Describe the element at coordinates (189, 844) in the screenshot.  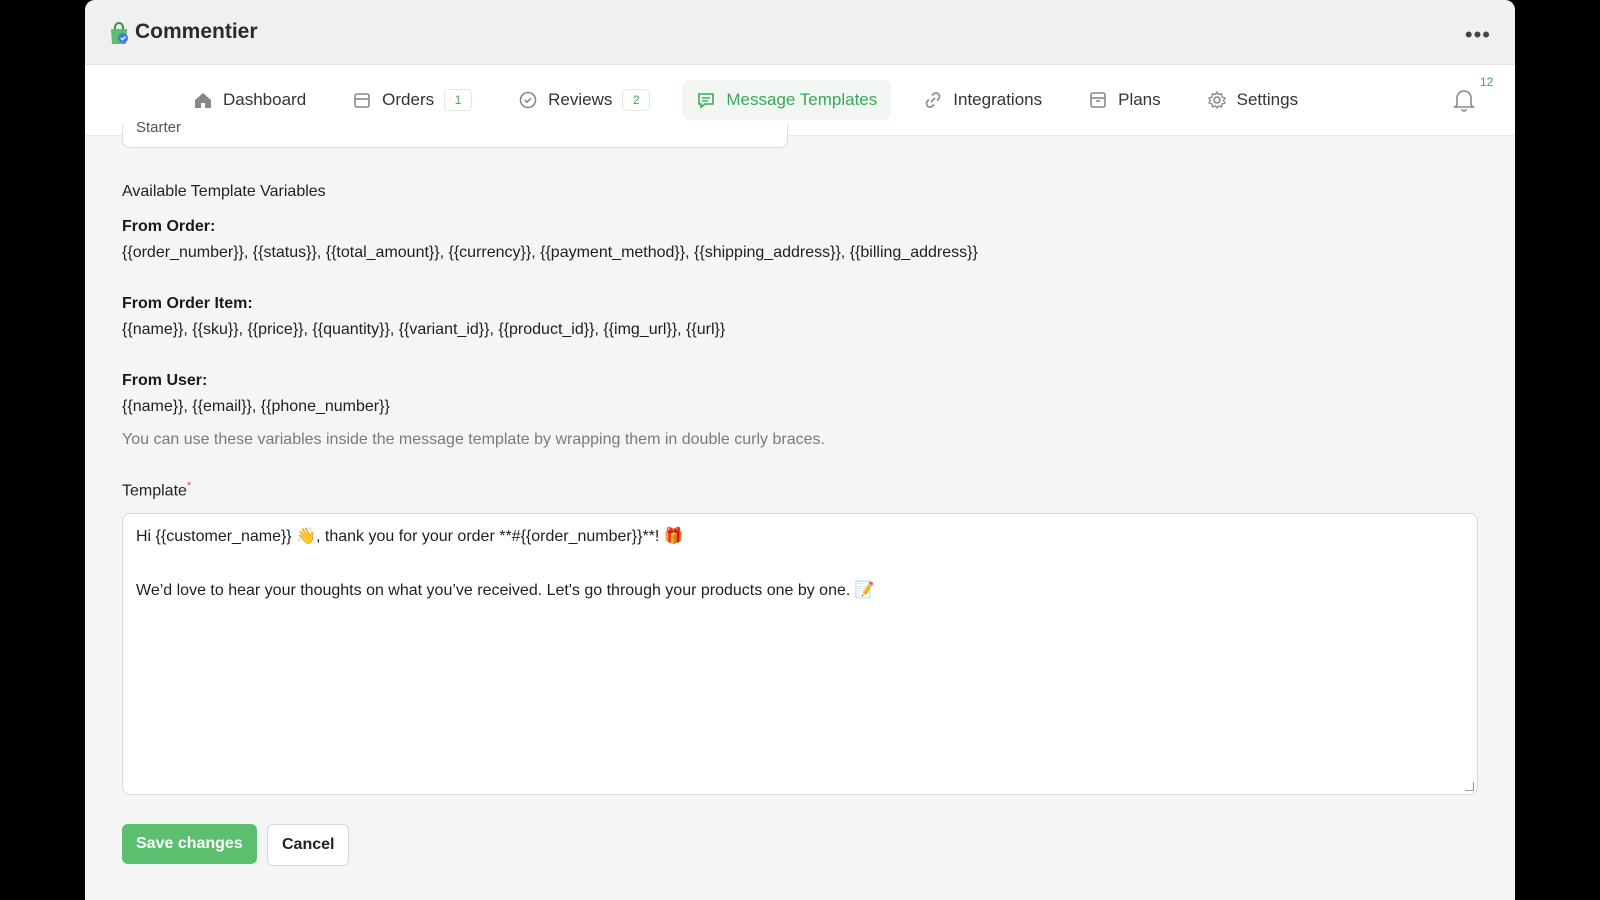
I see `save-button: Save changes` at that location.